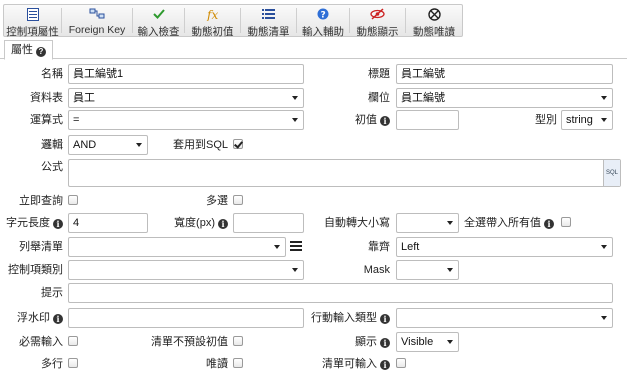 The height and width of the screenshot is (380, 627). Describe the element at coordinates (427, 223) in the screenshot. I see `auto-case-select` at that location.